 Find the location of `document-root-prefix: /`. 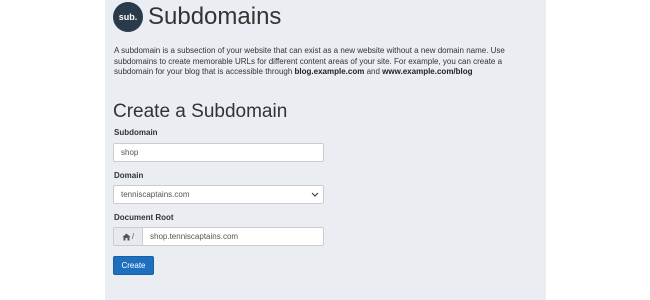

document-root-prefix: / is located at coordinates (127, 236).